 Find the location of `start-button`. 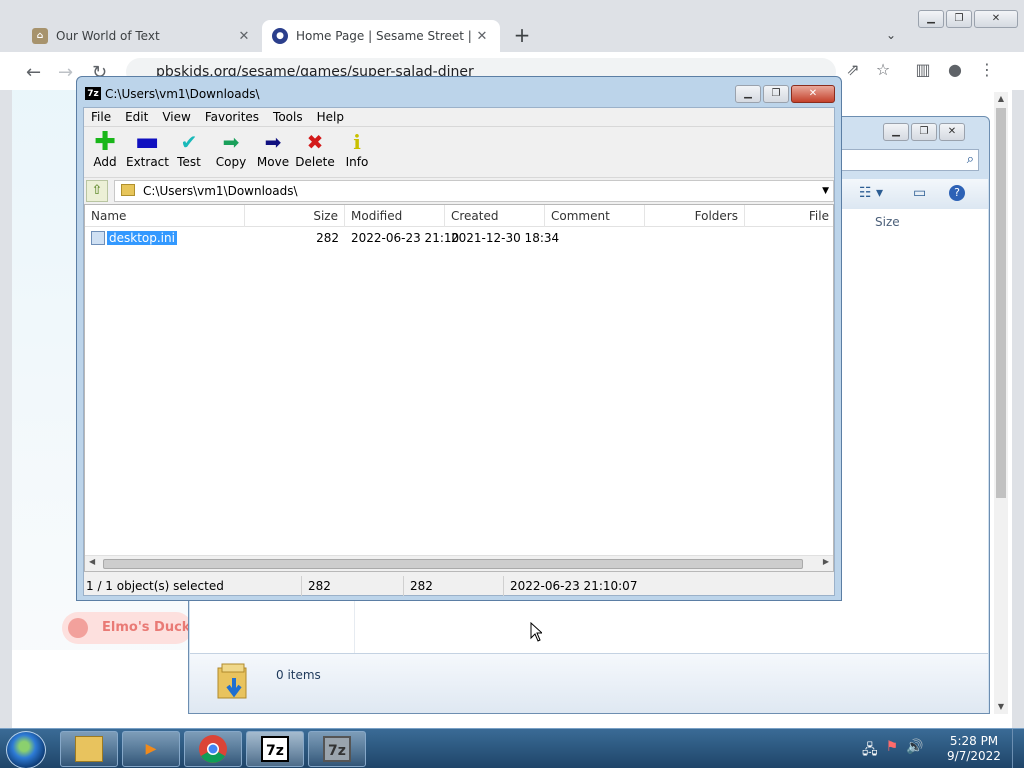

start-button is located at coordinates (26, 749).